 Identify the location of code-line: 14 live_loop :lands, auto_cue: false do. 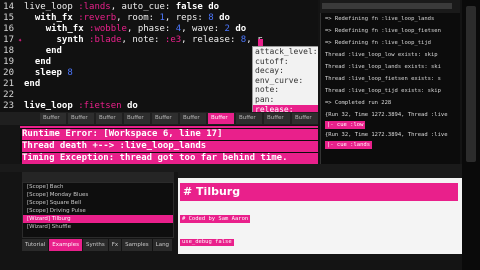
(109, 7).